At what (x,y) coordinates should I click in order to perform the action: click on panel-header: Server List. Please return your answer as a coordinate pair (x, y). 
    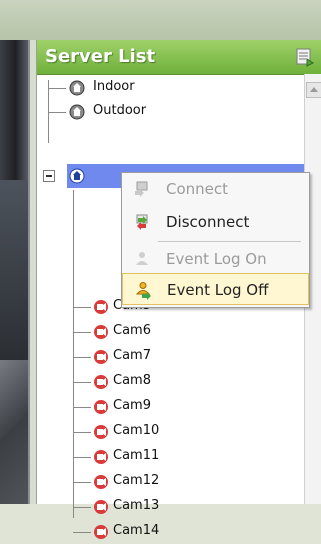
    Looking at the image, I should click on (179, 57).